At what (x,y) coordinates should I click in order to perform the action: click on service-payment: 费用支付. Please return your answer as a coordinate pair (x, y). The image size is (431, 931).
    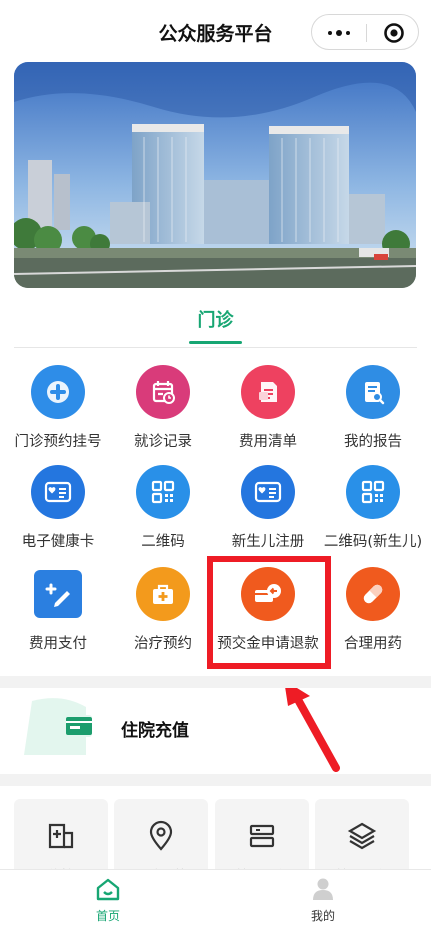
    Looking at the image, I should click on (58, 612).